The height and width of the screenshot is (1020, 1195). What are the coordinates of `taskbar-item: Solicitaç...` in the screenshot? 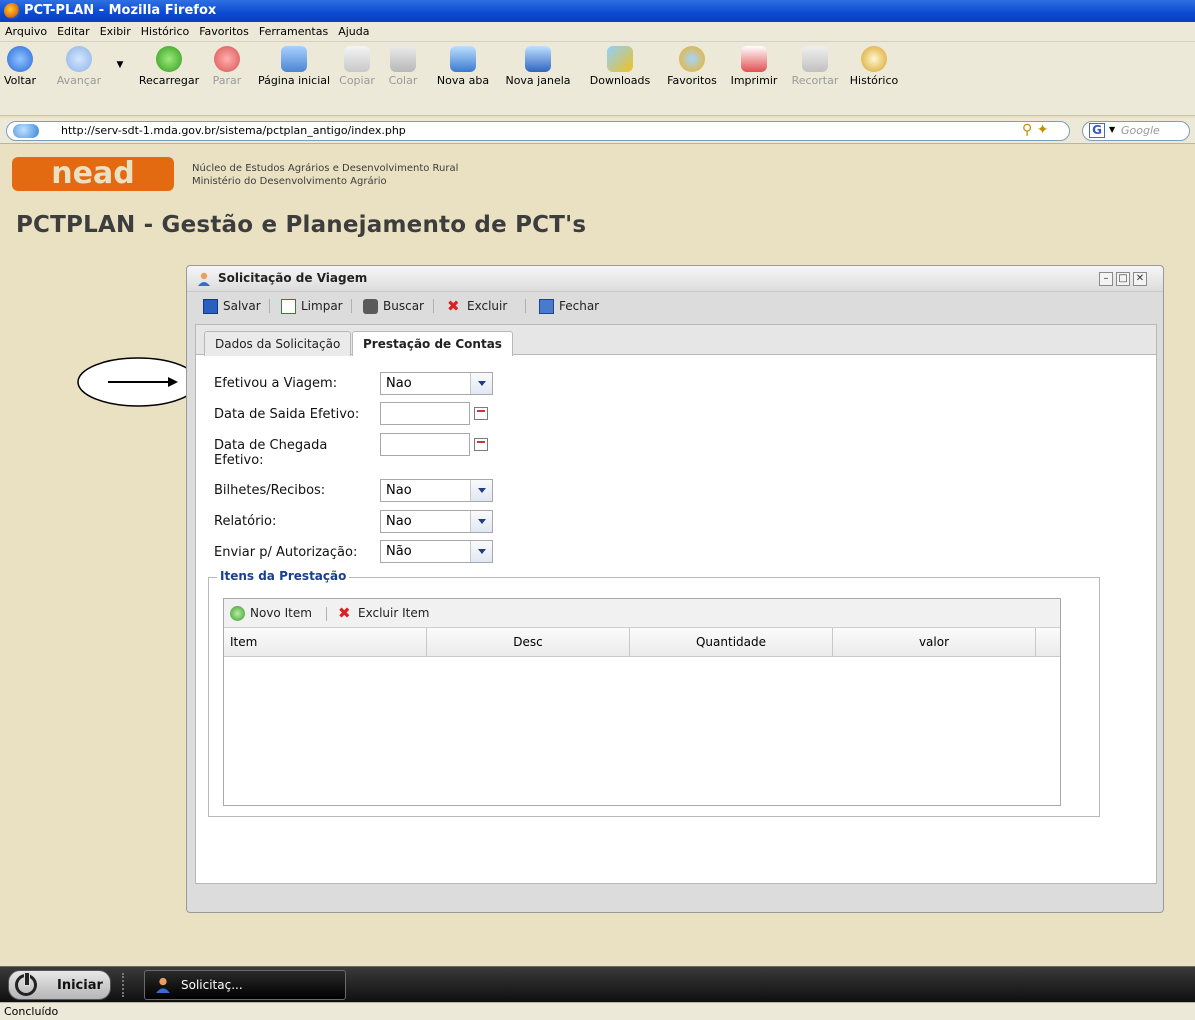 It's located at (245, 985).